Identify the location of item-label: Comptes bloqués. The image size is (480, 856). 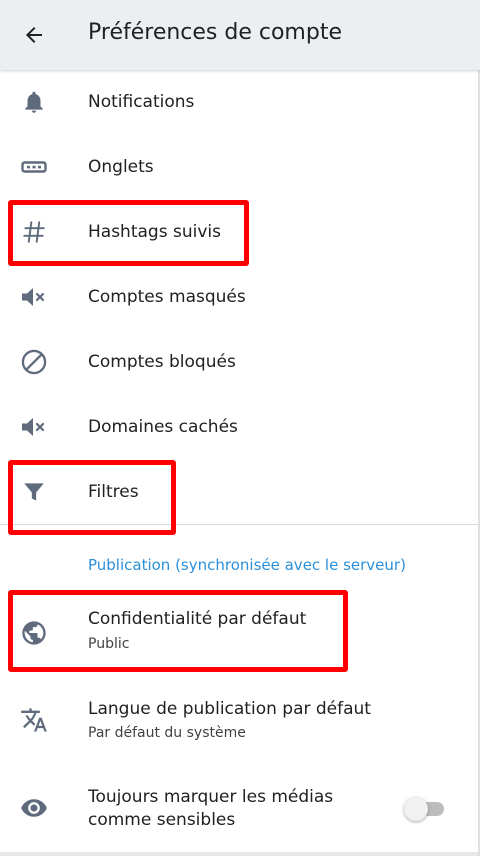
(162, 362).